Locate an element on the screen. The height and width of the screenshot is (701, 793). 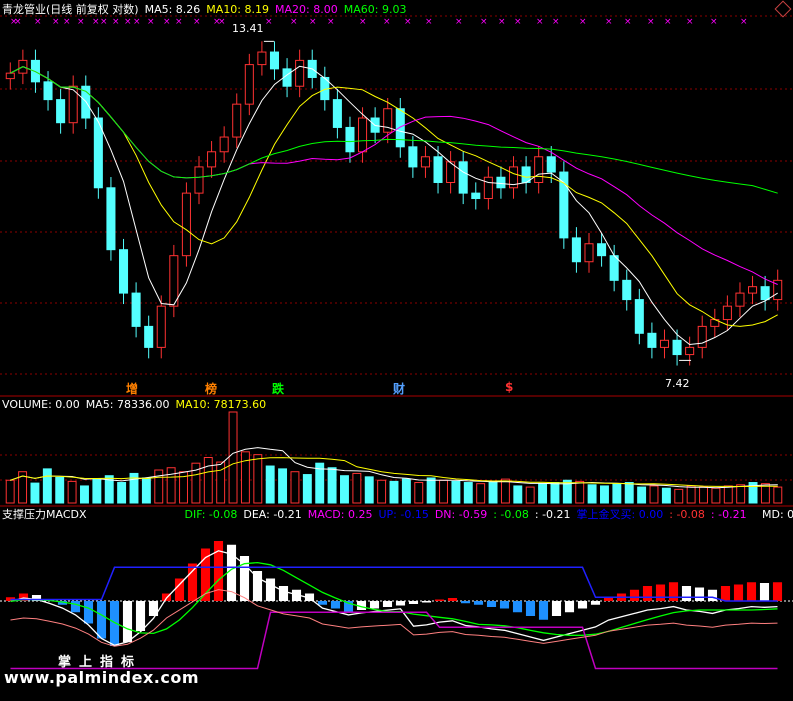
event-marker-1: 增 is located at coordinates (132, 388).